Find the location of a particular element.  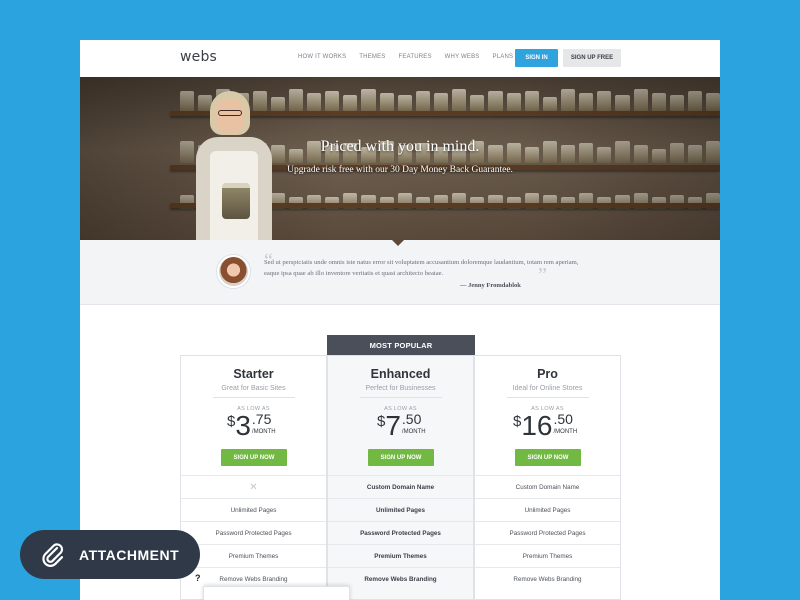

price-cents: .75 is located at coordinates (261, 419).